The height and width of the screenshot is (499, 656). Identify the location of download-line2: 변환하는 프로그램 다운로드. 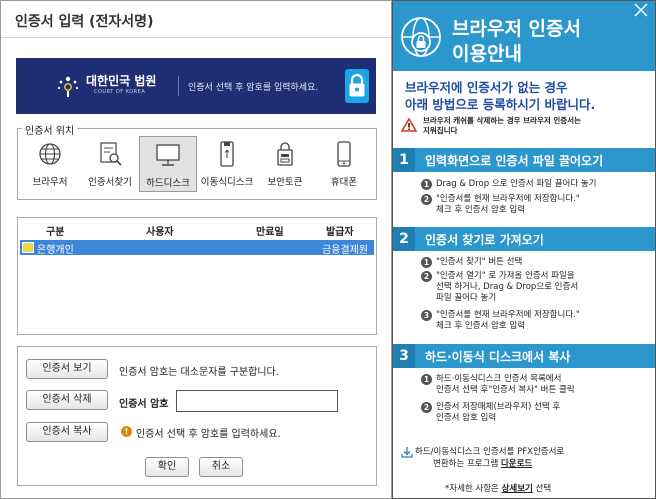
(489, 464).